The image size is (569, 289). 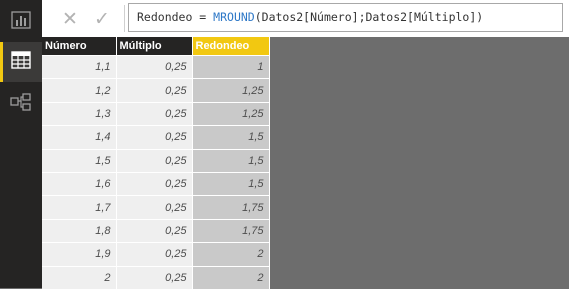 I want to click on table-row: 1,3 0,25 1,25, so click(x=156, y=113).